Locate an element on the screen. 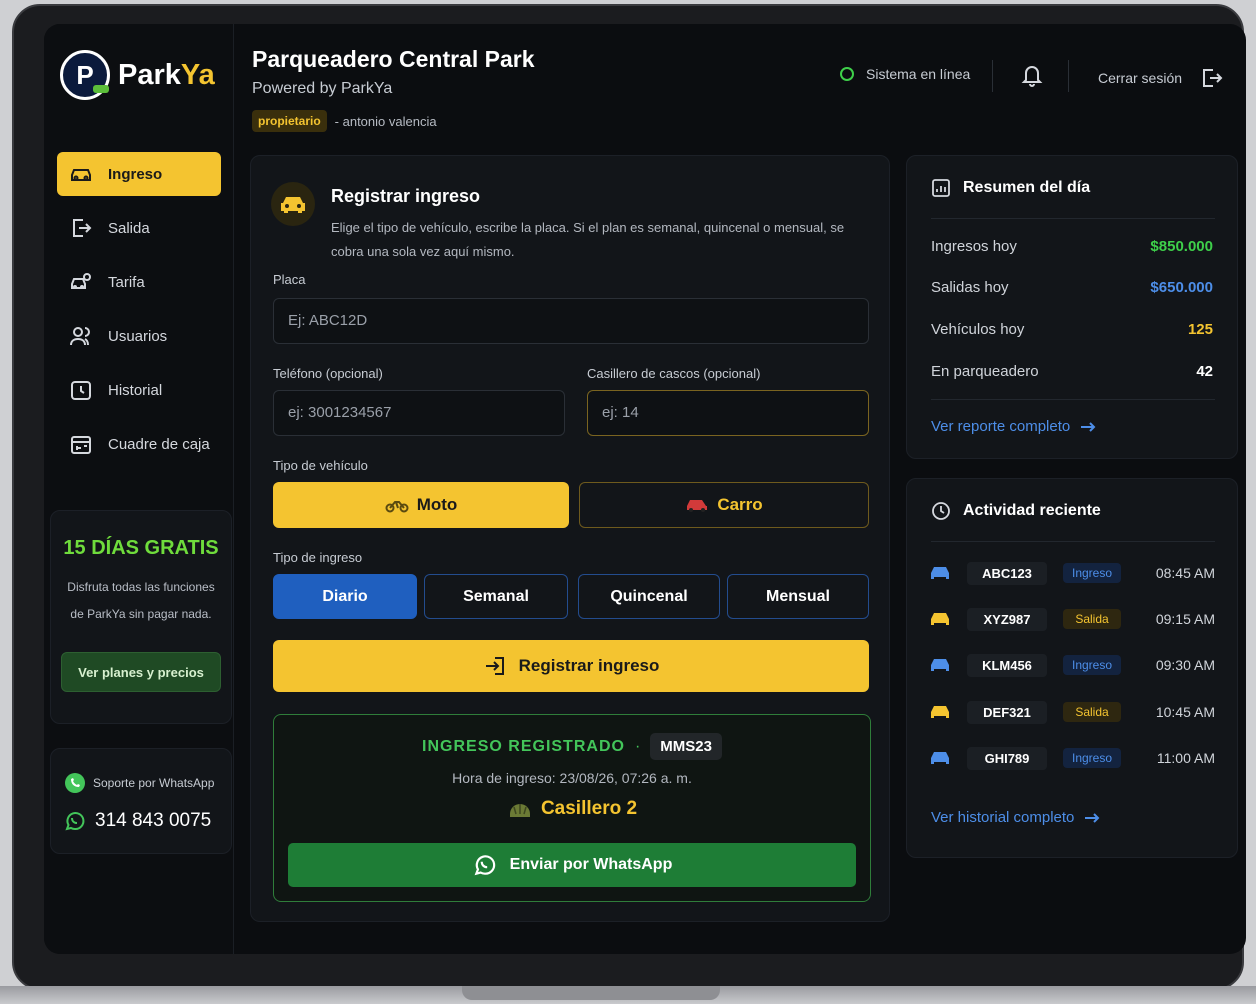  sidebar-item-label: Cuadre de caja is located at coordinates (159, 444).